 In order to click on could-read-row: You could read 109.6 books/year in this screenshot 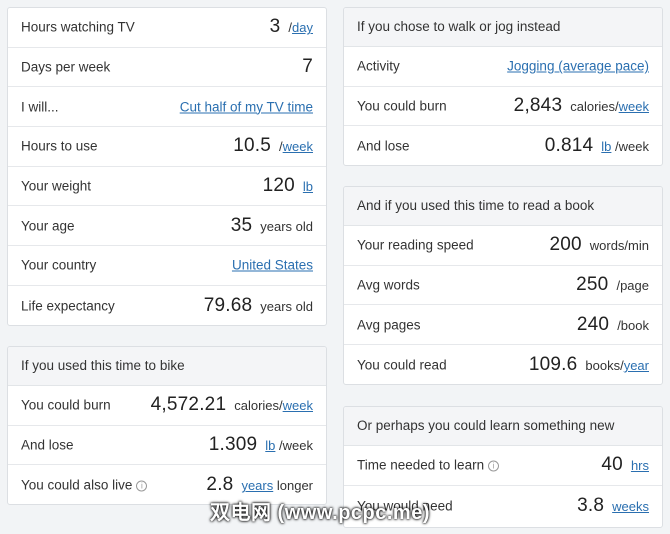, I will do `click(503, 364)`.